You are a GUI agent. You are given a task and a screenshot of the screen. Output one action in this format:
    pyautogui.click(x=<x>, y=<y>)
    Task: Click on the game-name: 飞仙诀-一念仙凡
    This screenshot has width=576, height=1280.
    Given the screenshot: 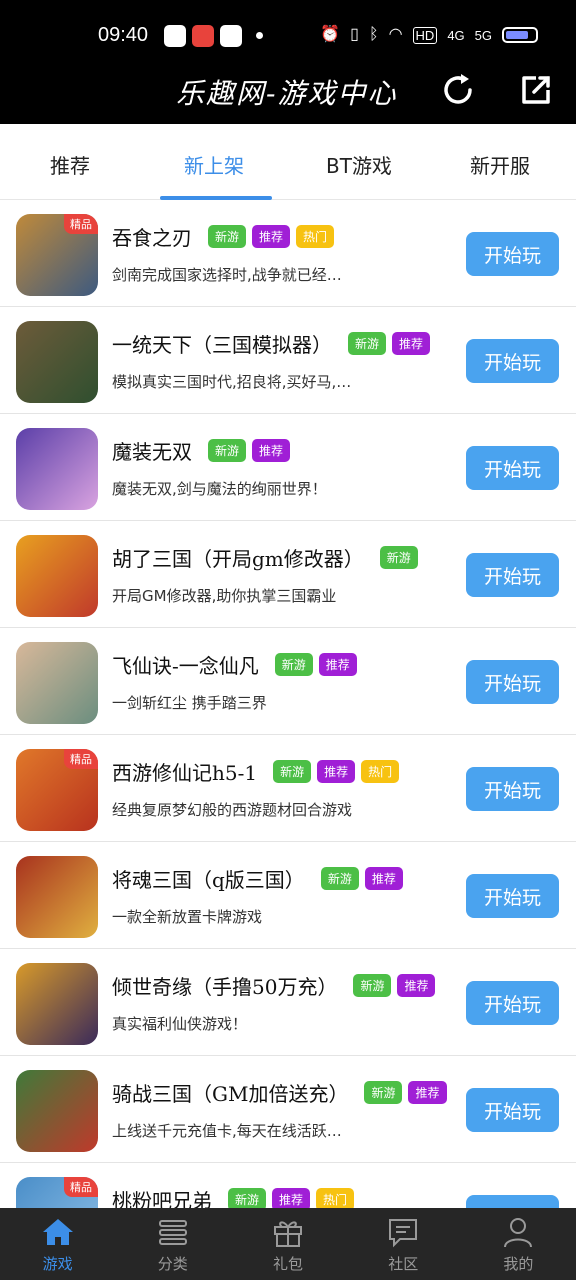 What is the action you would take?
    pyautogui.click(x=185, y=666)
    